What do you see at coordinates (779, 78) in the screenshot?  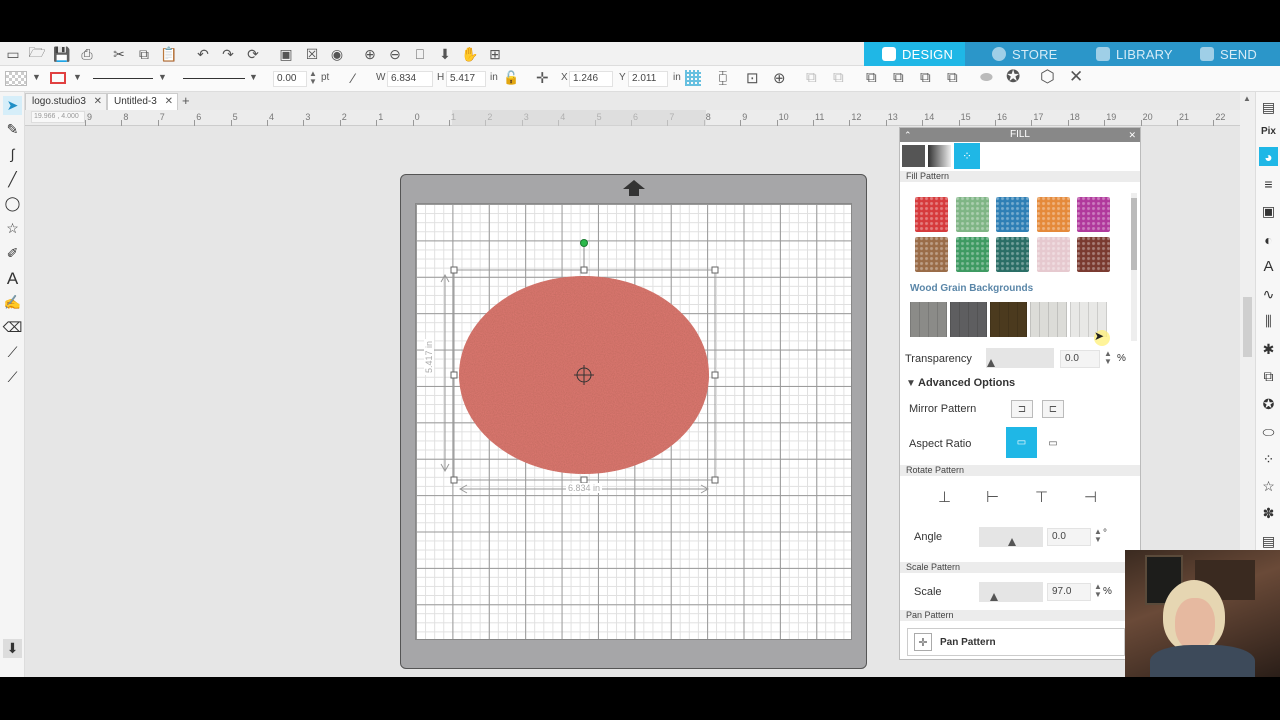 I see `center-page-icon: ⊕` at bounding box center [779, 78].